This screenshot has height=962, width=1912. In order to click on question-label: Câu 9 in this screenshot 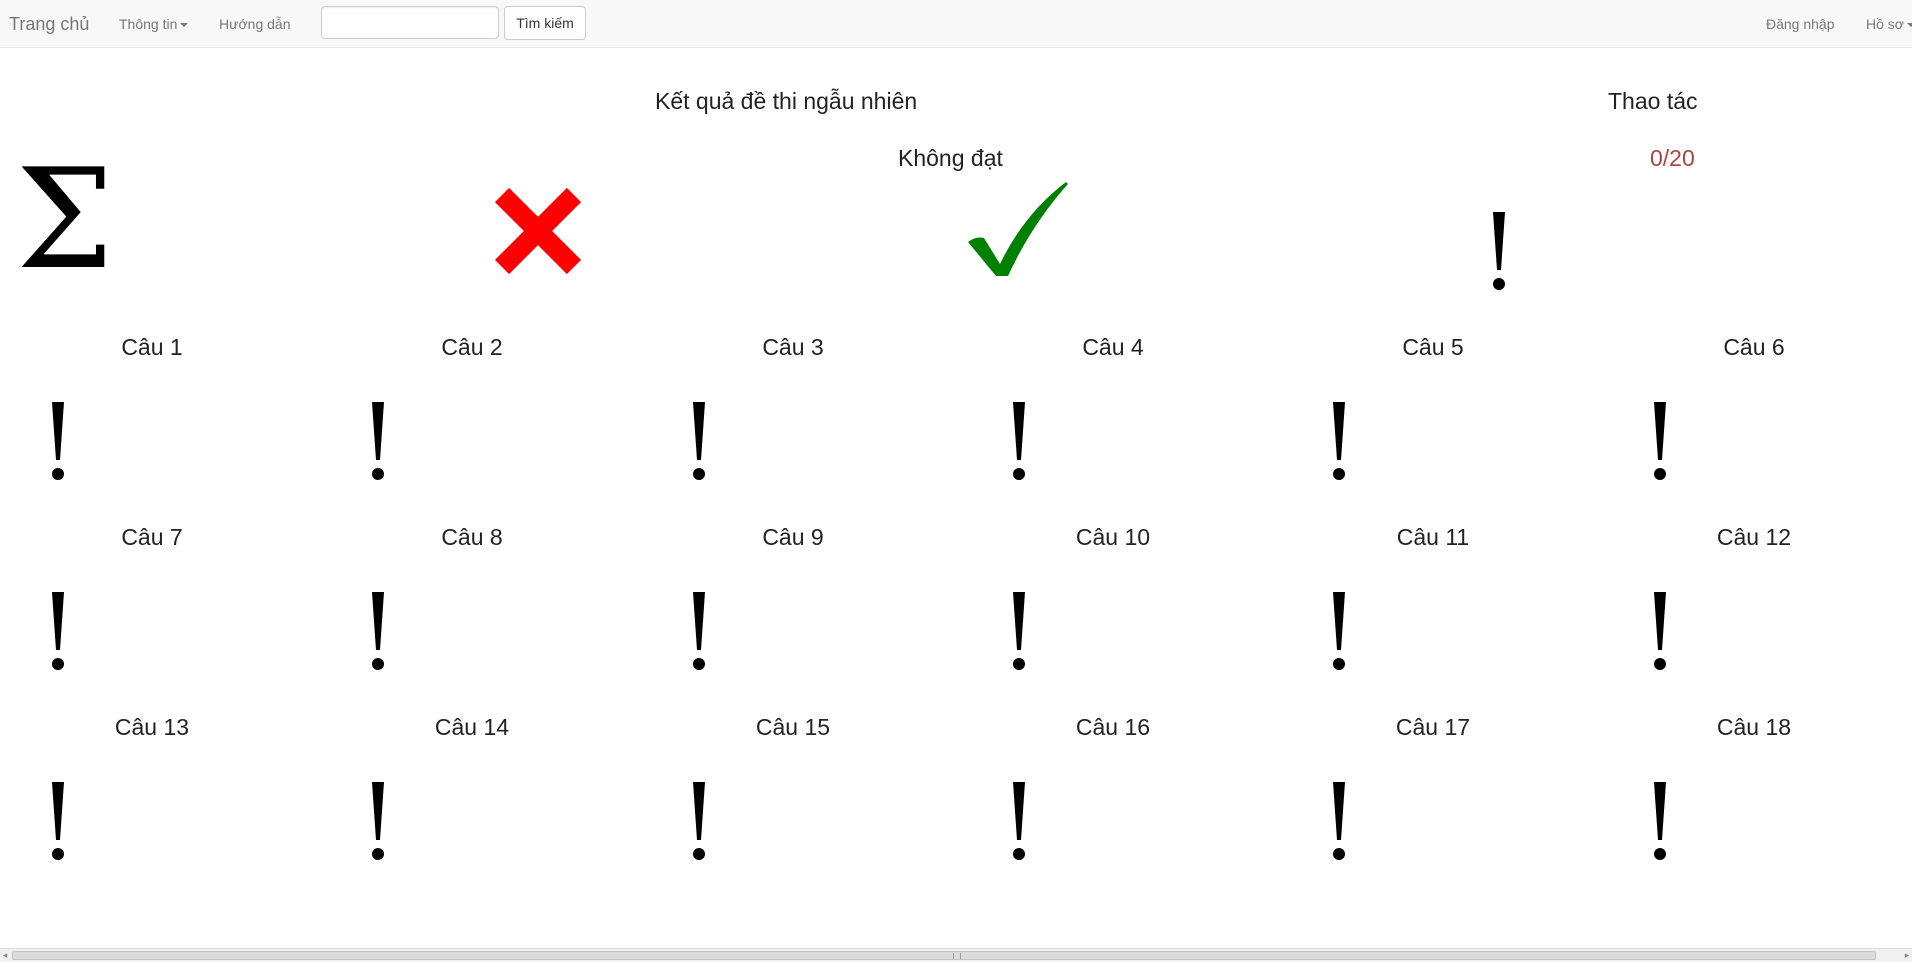, I will do `click(793, 537)`.